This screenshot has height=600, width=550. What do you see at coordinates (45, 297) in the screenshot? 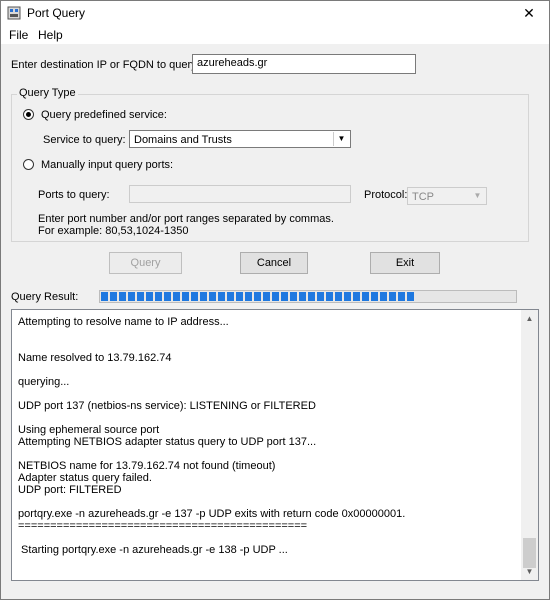
I see `query-result-label: Query Result:` at bounding box center [45, 297].